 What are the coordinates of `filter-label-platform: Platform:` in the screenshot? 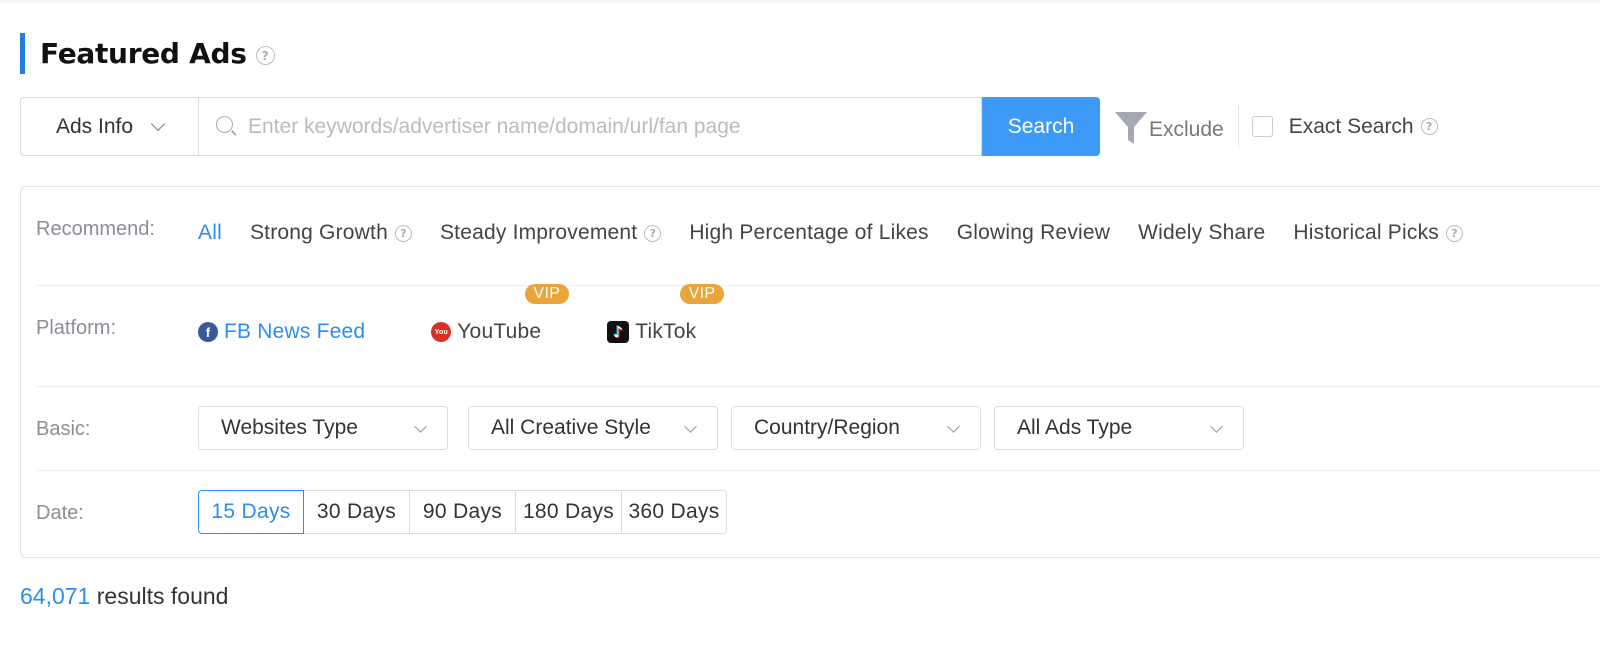 It's located at (76, 328).